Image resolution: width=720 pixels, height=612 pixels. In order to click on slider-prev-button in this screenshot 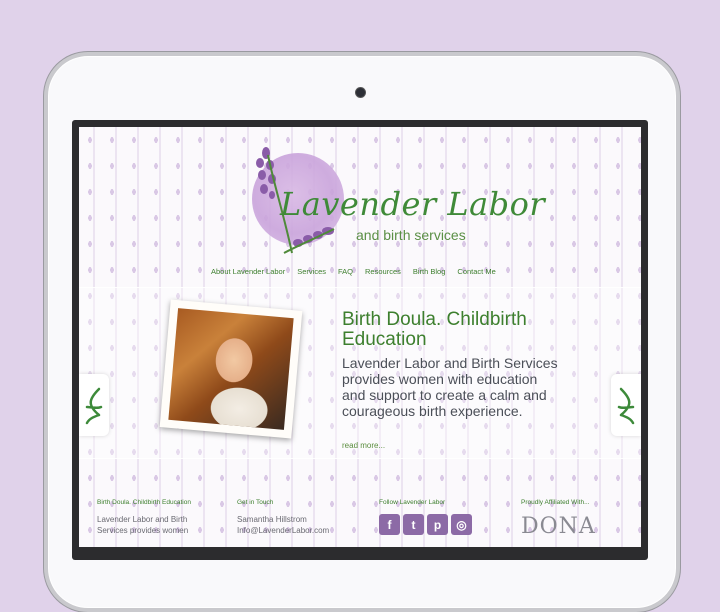, I will do `click(94, 405)`.